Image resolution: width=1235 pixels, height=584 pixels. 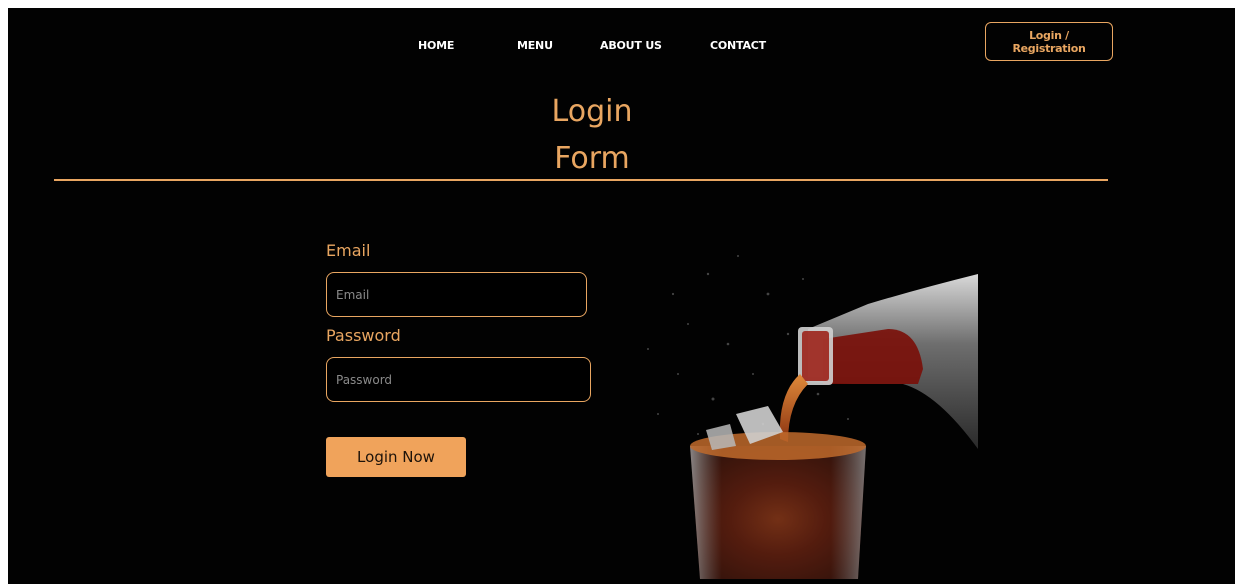 What do you see at coordinates (793, 408) in the screenshot?
I see `pour-stream` at bounding box center [793, 408].